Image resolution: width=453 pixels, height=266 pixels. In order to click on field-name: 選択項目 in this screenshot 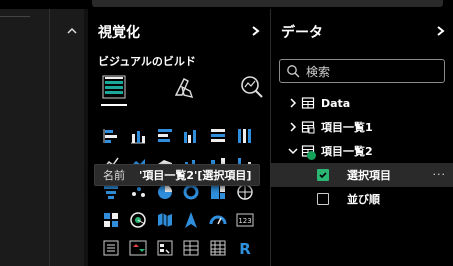, I will do `click(369, 175)`.